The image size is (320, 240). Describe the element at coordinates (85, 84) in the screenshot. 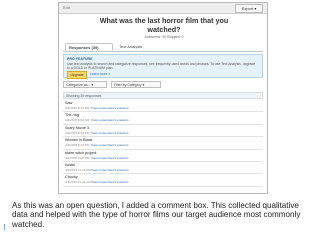

I see `categorize-dropdown: Categorize as... ▾` at that location.